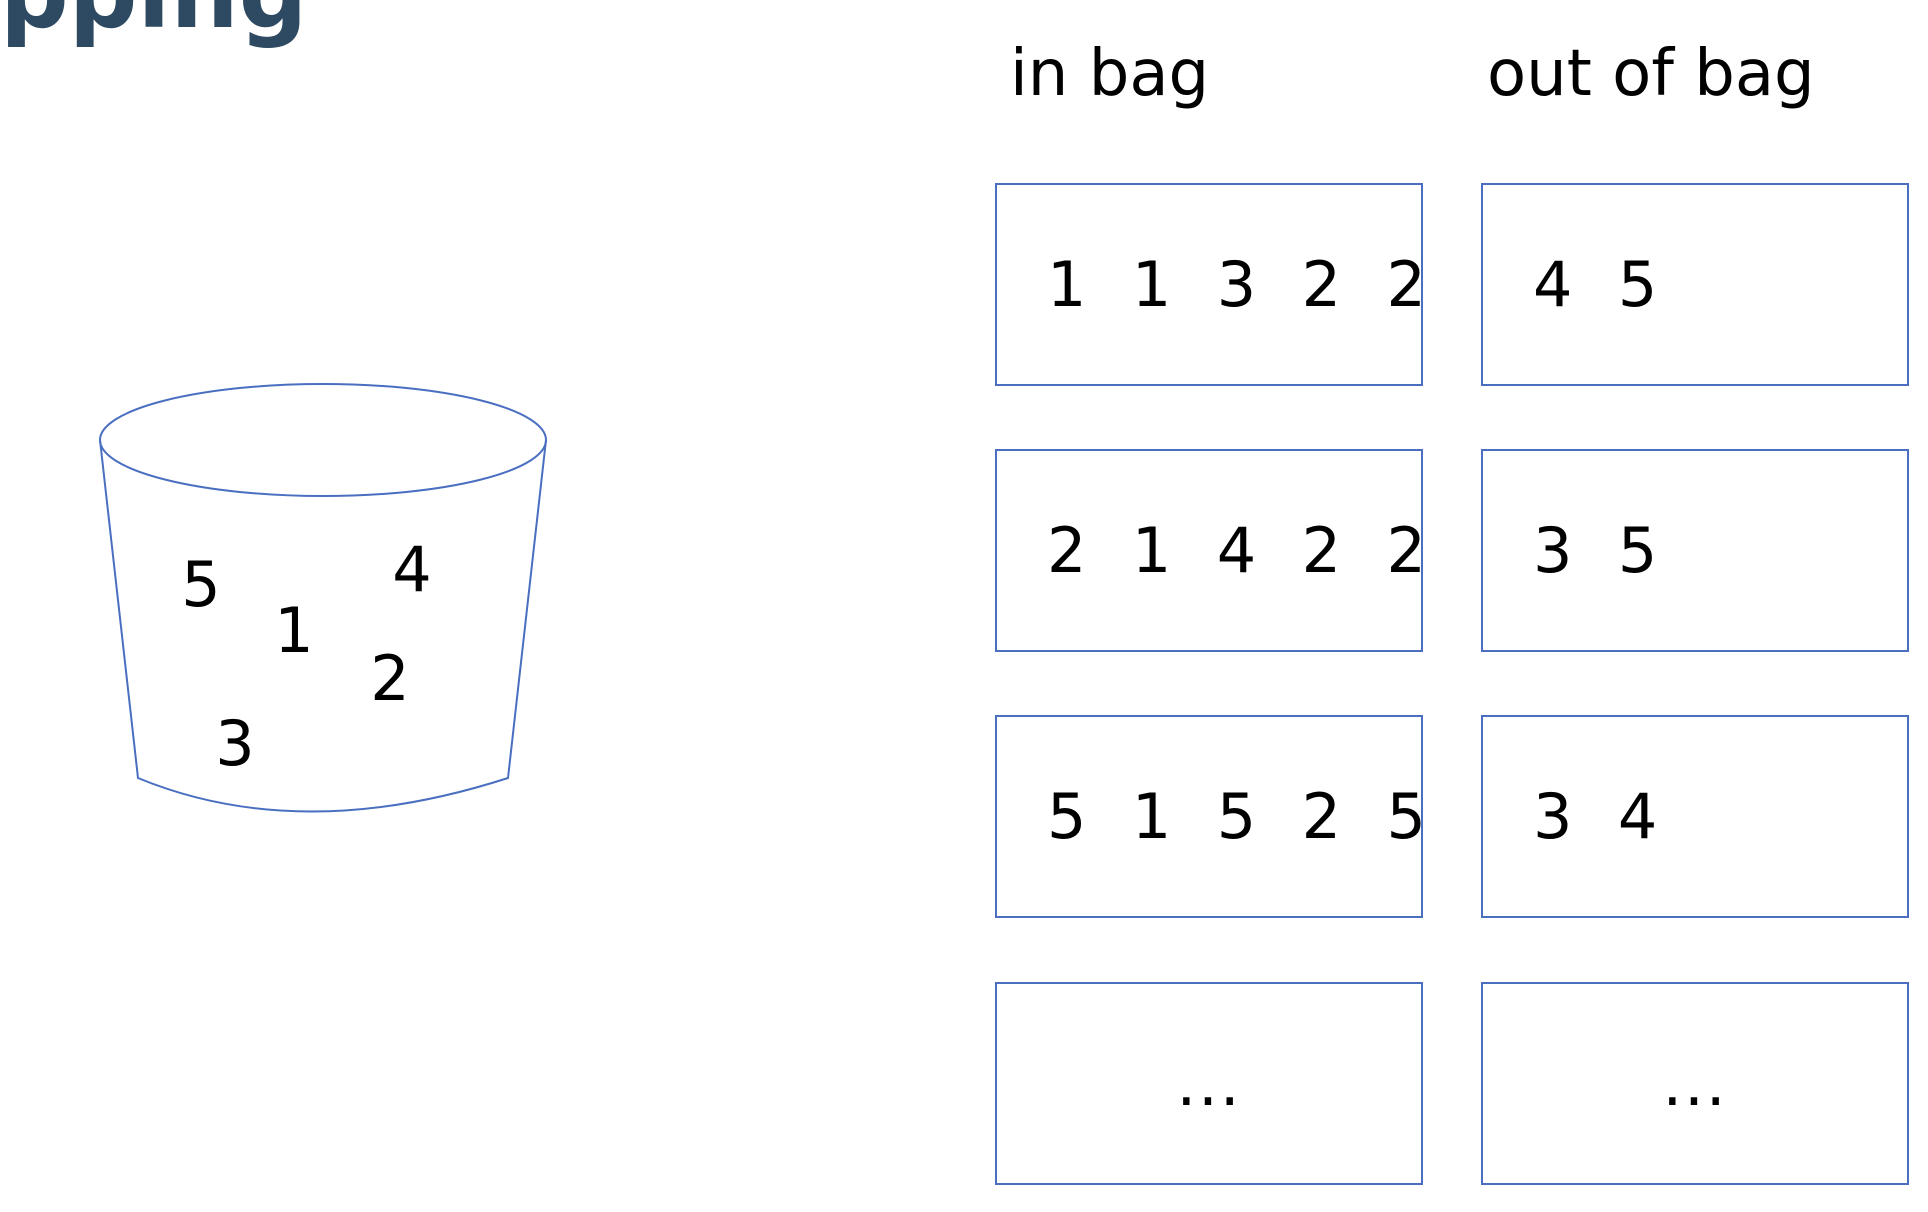 This screenshot has height=1212, width=1928. I want to click on out-of-bag-header: out of bag, so click(1651, 74).